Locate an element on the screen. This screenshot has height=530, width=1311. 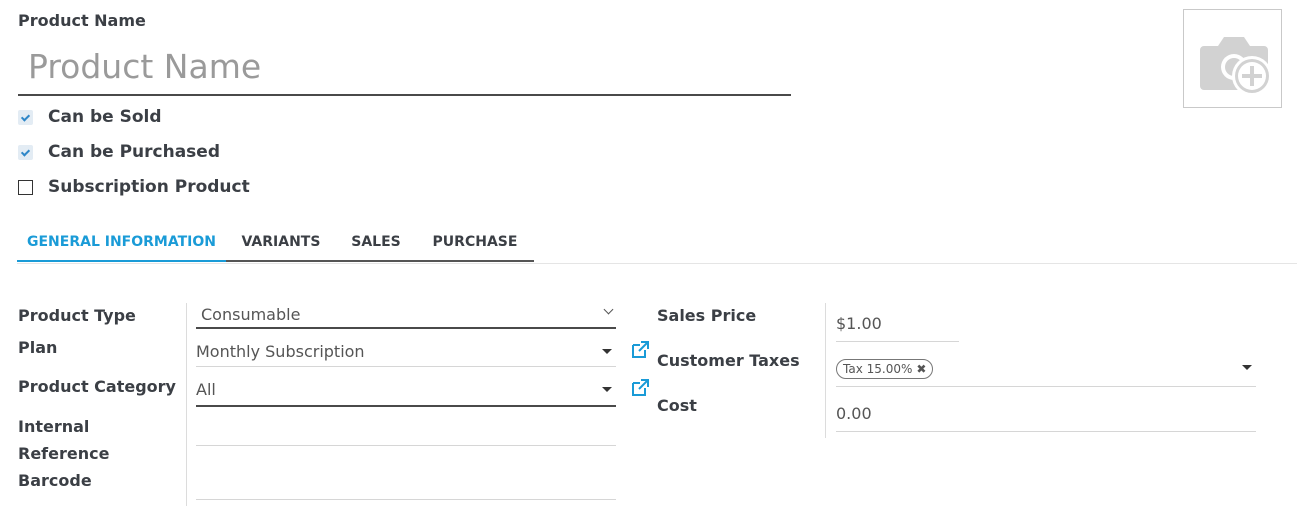
product-name-input is located at coordinates (404, 67).